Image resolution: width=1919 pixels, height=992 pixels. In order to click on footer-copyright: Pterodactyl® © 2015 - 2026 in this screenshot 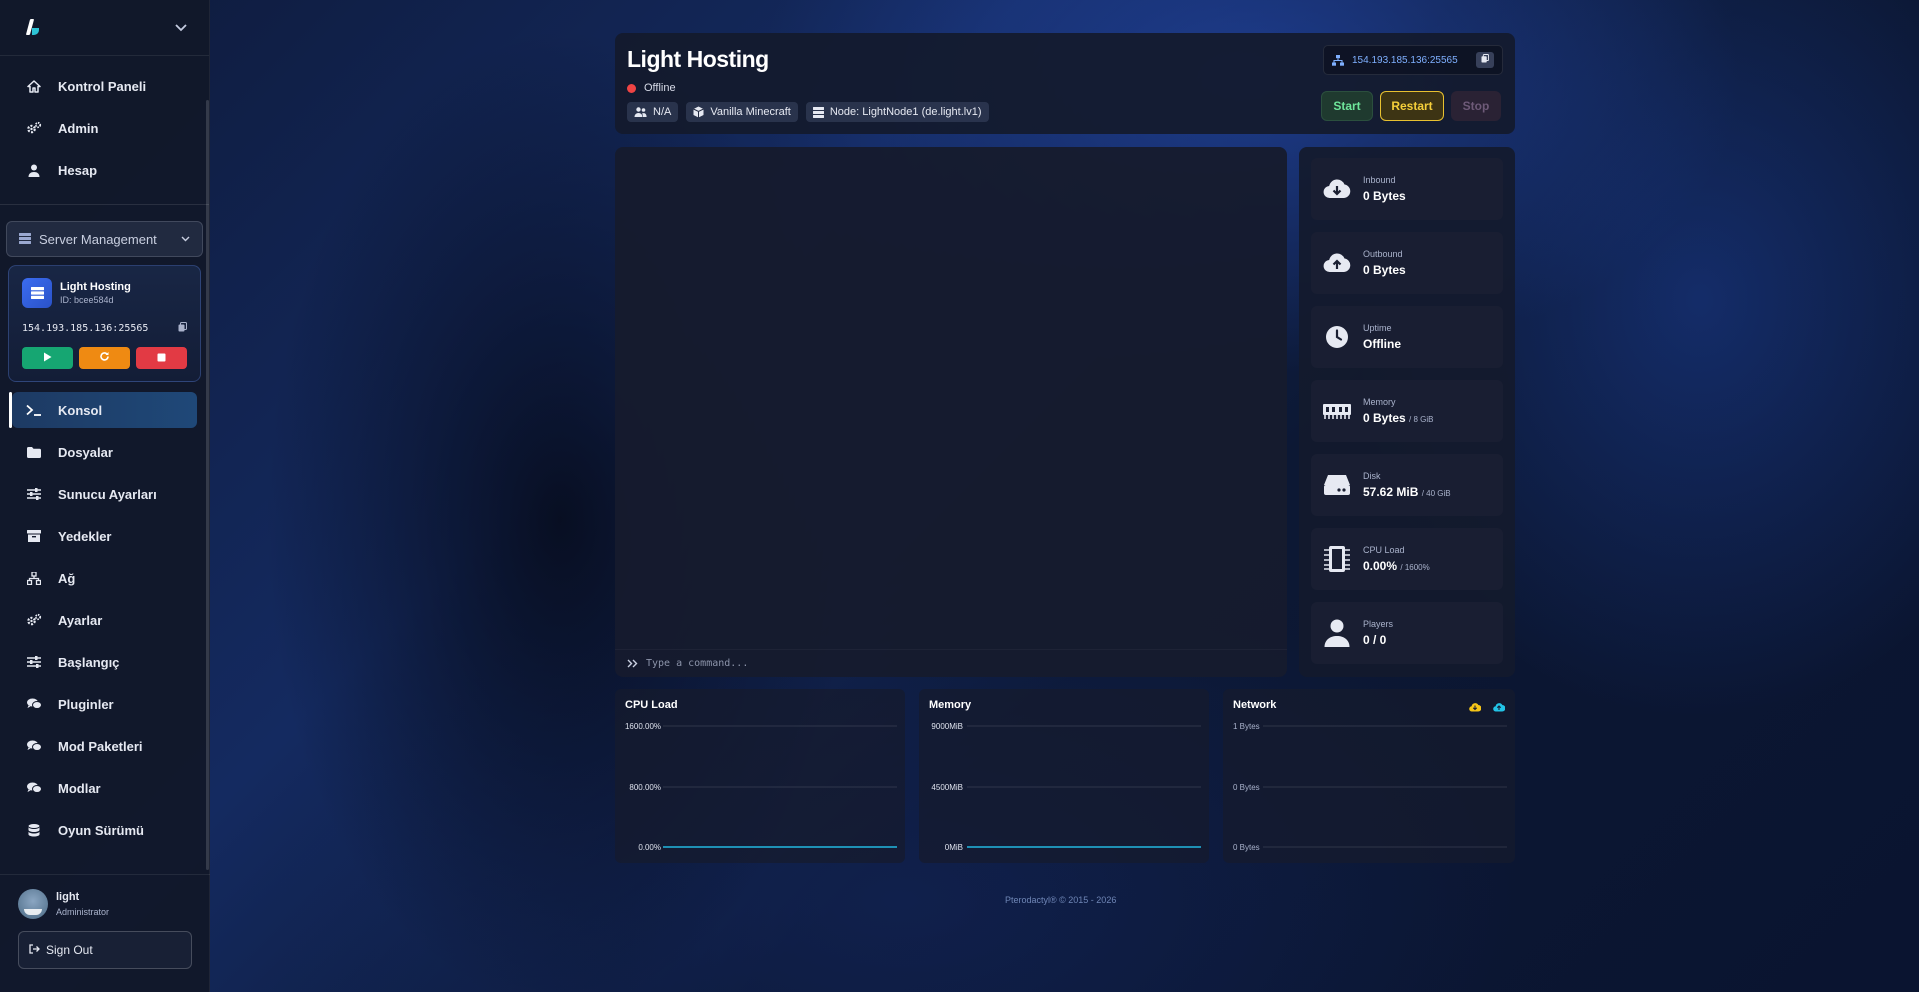, I will do `click(1061, 900)`.